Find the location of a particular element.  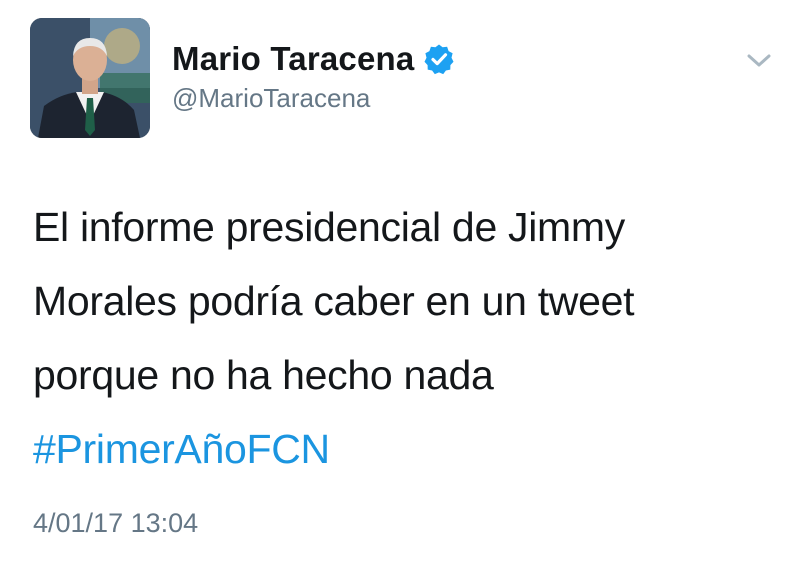

user-handle: @MarioTaracena is located at coordinates (271, 98).